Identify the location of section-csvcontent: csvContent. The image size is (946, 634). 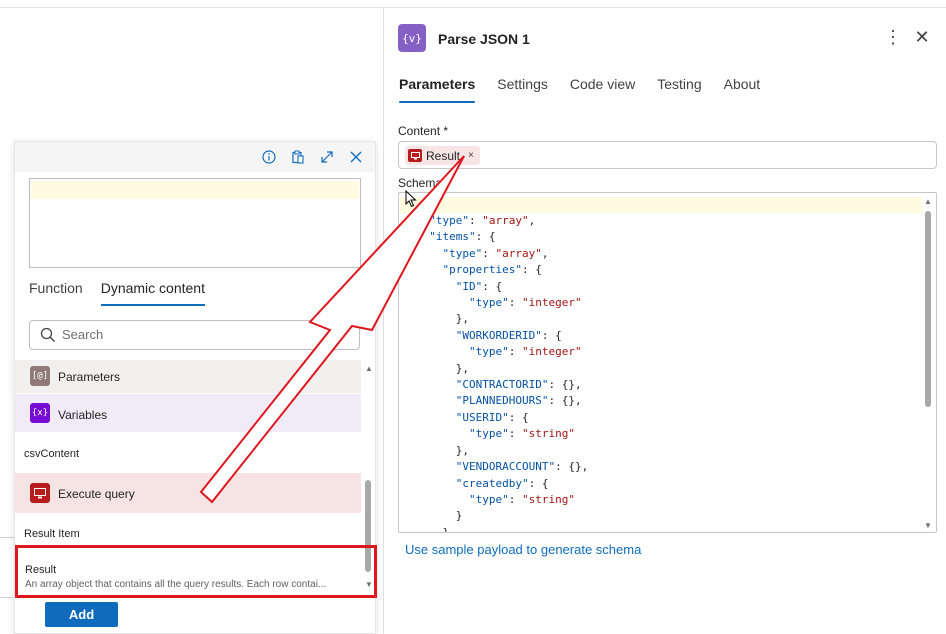
(51, 454).